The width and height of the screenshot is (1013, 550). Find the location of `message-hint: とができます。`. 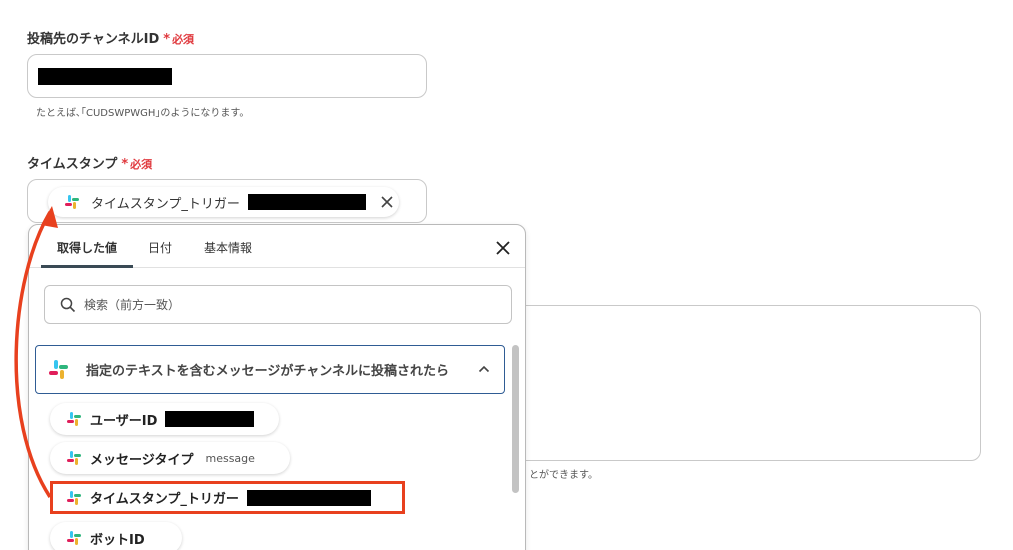

message-hint: とができます。 is located at coordinates (563, 475).